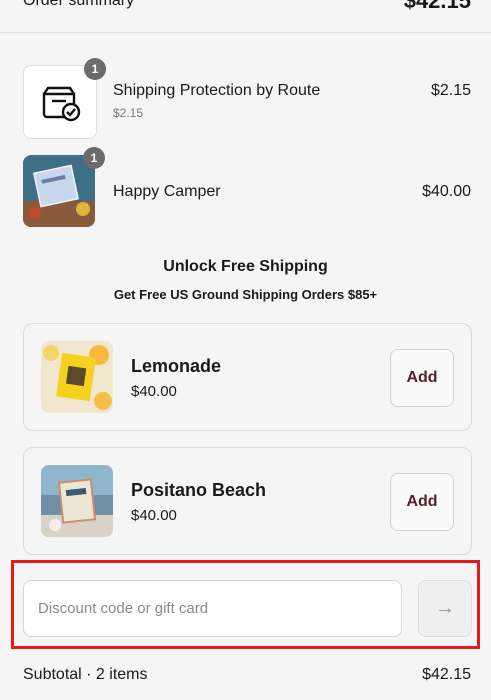 Image resolution: width=491 pixels, height=700 pixels. I want to click on subtotal-label: Subtotal · 2 items, so click(85, 674).